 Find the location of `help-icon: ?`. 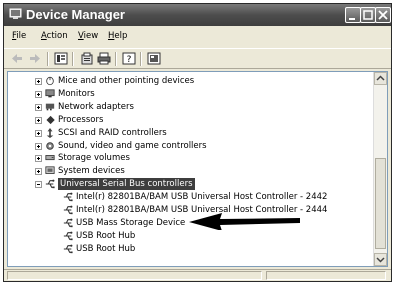

help-icon: ? is located at coordinates (129, 58).